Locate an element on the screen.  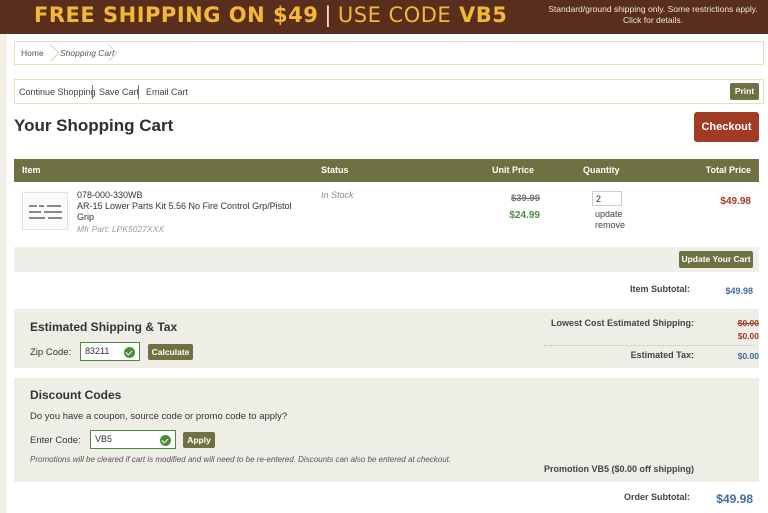
manufacturer-part: Mfr Part: LPK5027XXX is located at coordinates (120, 229).